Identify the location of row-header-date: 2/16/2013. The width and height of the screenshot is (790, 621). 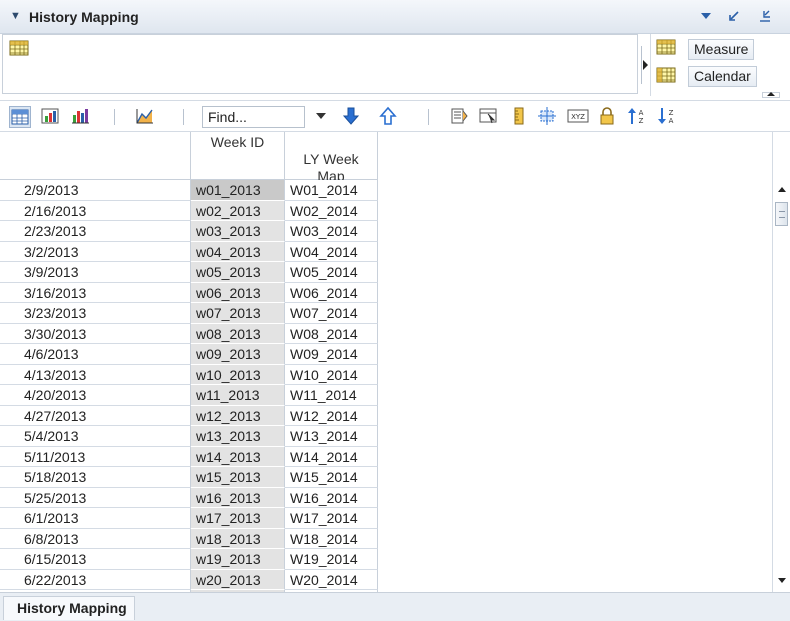
(95, 210).